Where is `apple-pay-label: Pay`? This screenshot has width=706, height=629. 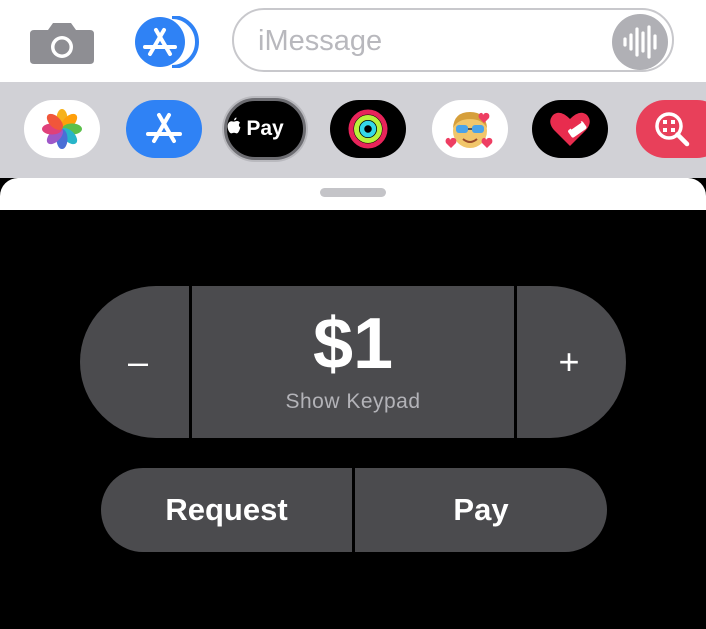
apple-pay-label: Pay is located at coordinates (265, 128).